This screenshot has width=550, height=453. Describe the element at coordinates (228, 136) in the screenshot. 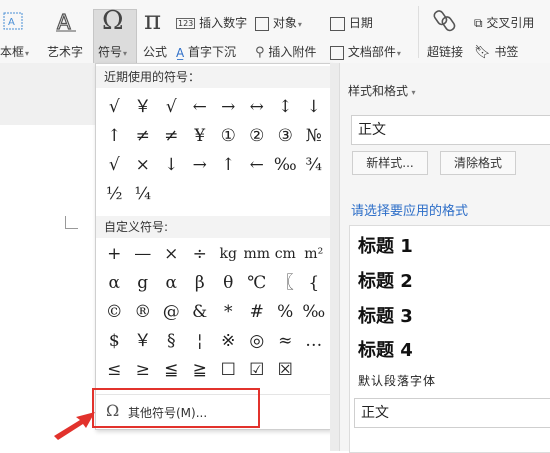

I see `recent-symbol-cell: ①` at that location.